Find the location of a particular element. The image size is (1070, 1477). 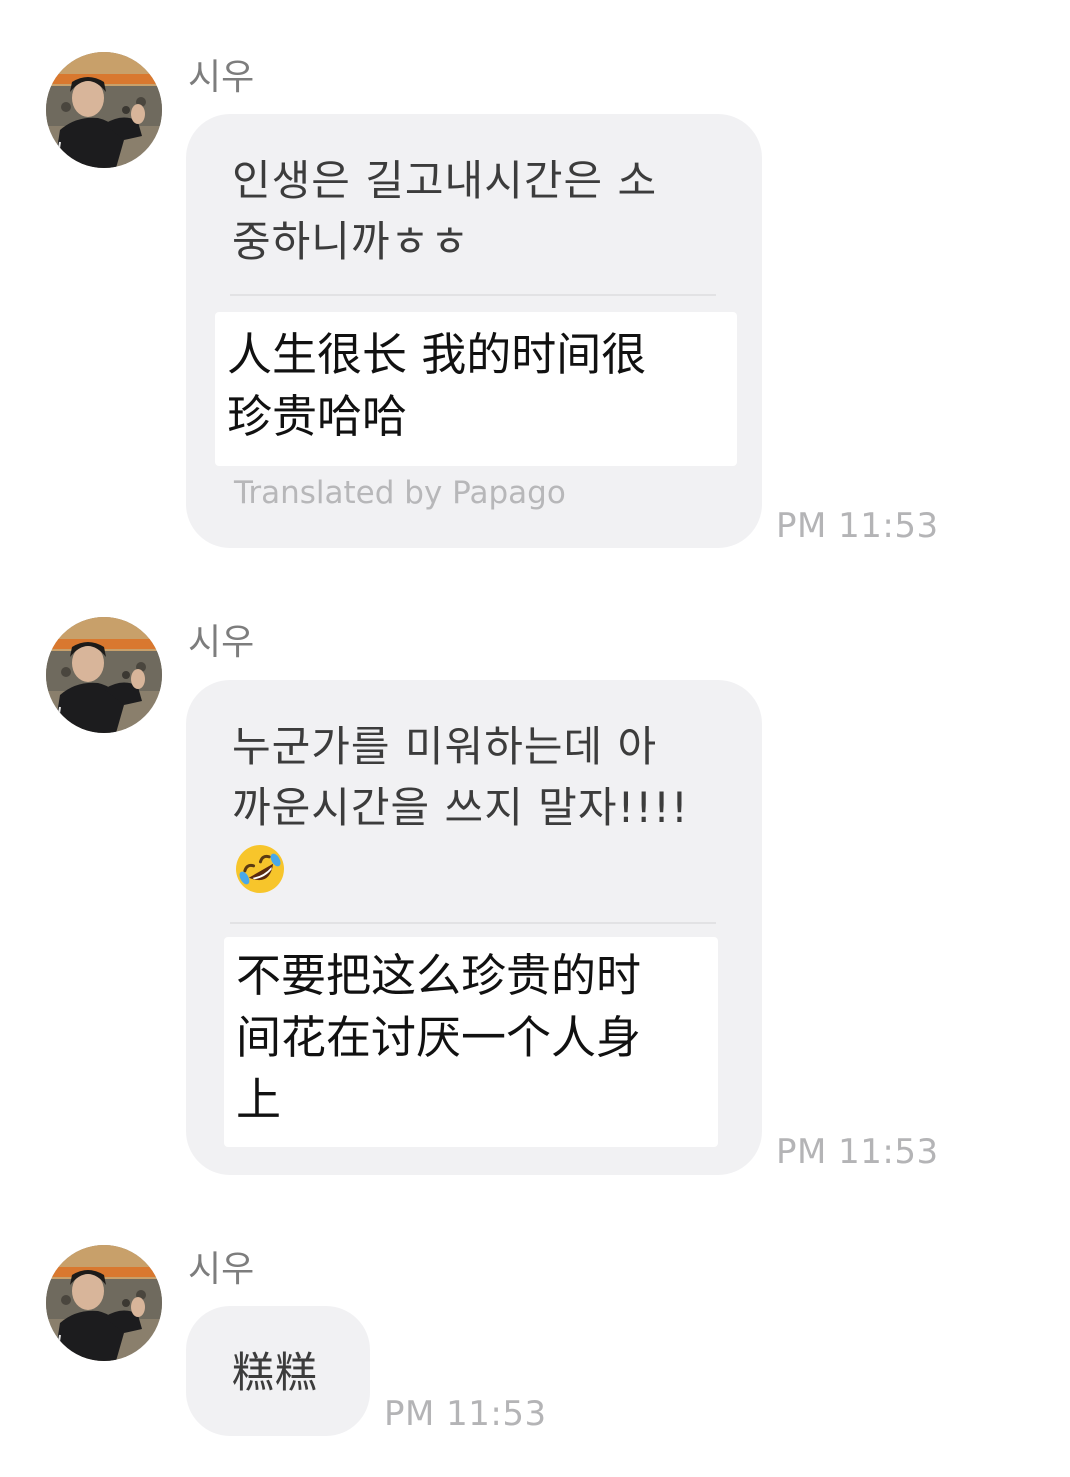

message-bubble: 糕糕 is located at coordinates (278, 1371).